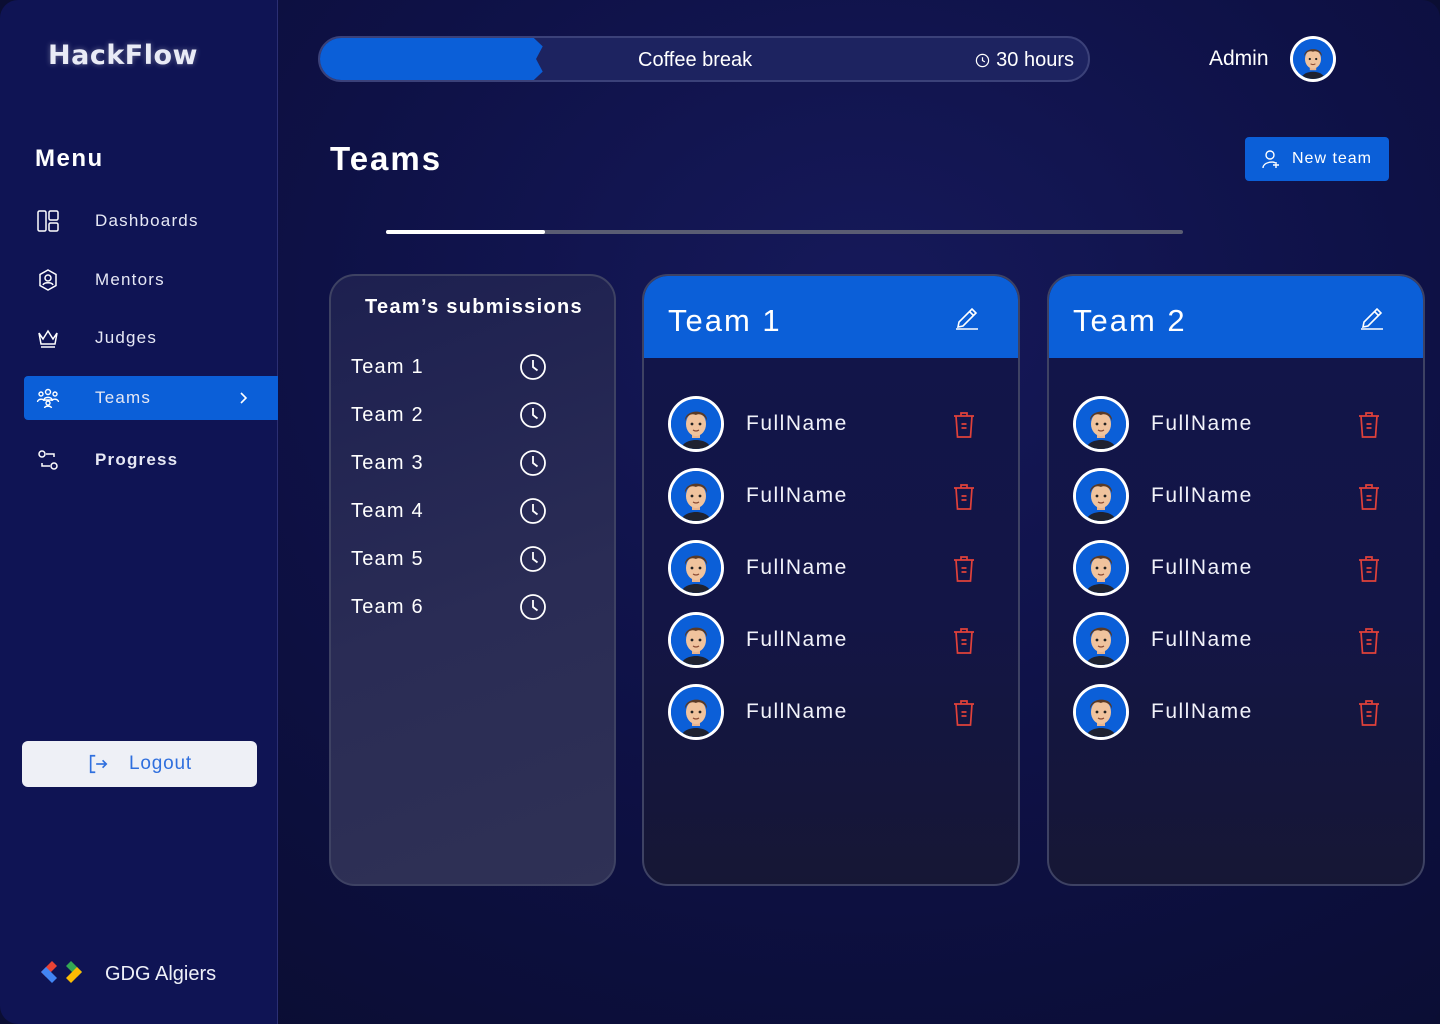 This screenshot has height=1024, width=1440. What do you see at coordinates (387, 414) in the screenshot?
I see `submission-team-name: Team 2` at bounding box center [387, 414].